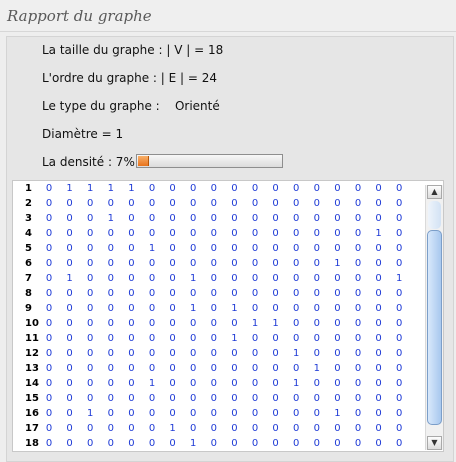 The height and width of the screenshot is (462, 456). What do you see at coordinates (434, 192) in the screenshot?
I see `scroll-up-icon: ▲` at bounding box center [434, 192].